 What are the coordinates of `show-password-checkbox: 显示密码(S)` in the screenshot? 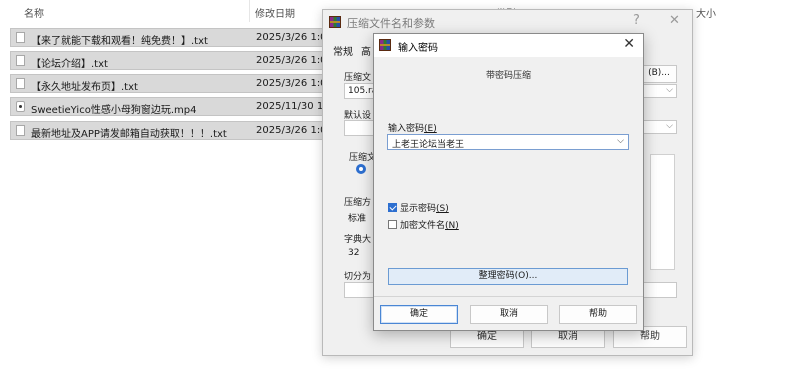 It's located at (418, 207).